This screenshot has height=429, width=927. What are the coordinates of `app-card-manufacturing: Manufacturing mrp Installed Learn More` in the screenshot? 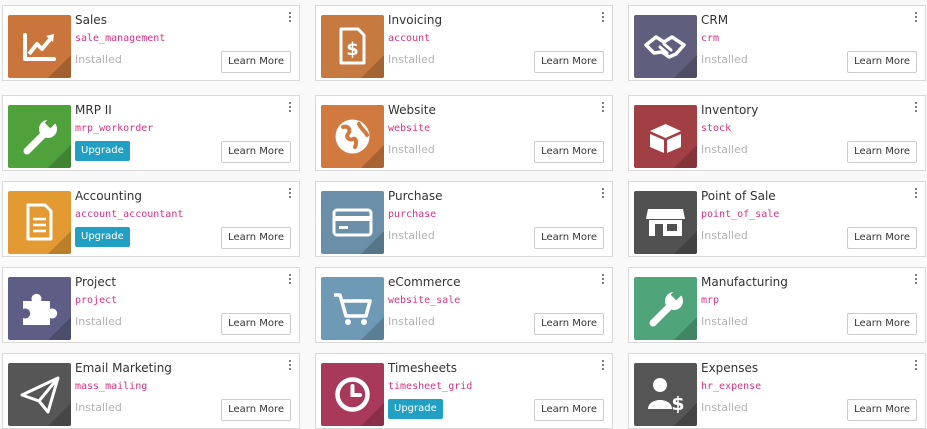 It's located at (777, 305).